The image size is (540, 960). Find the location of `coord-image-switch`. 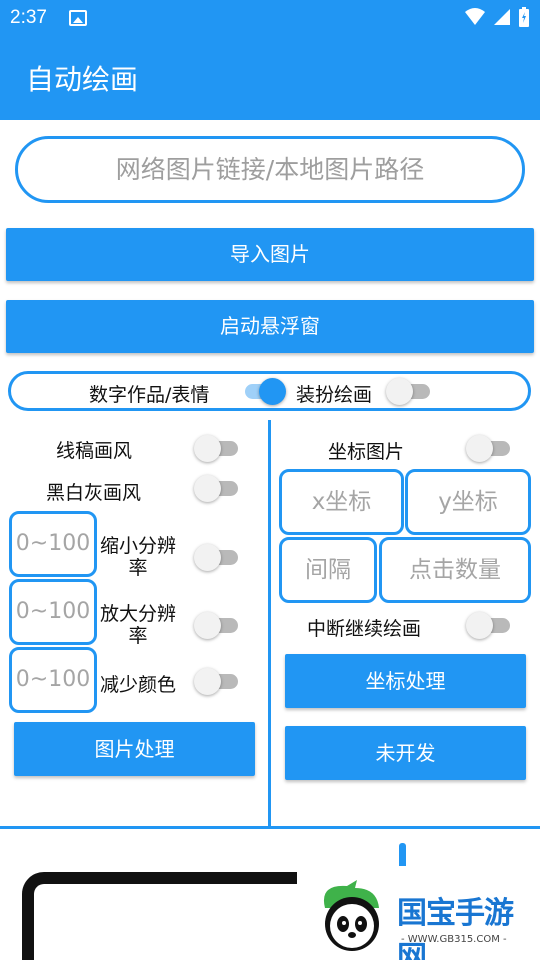

coord-image-switch is located at coordinates (490, 448).